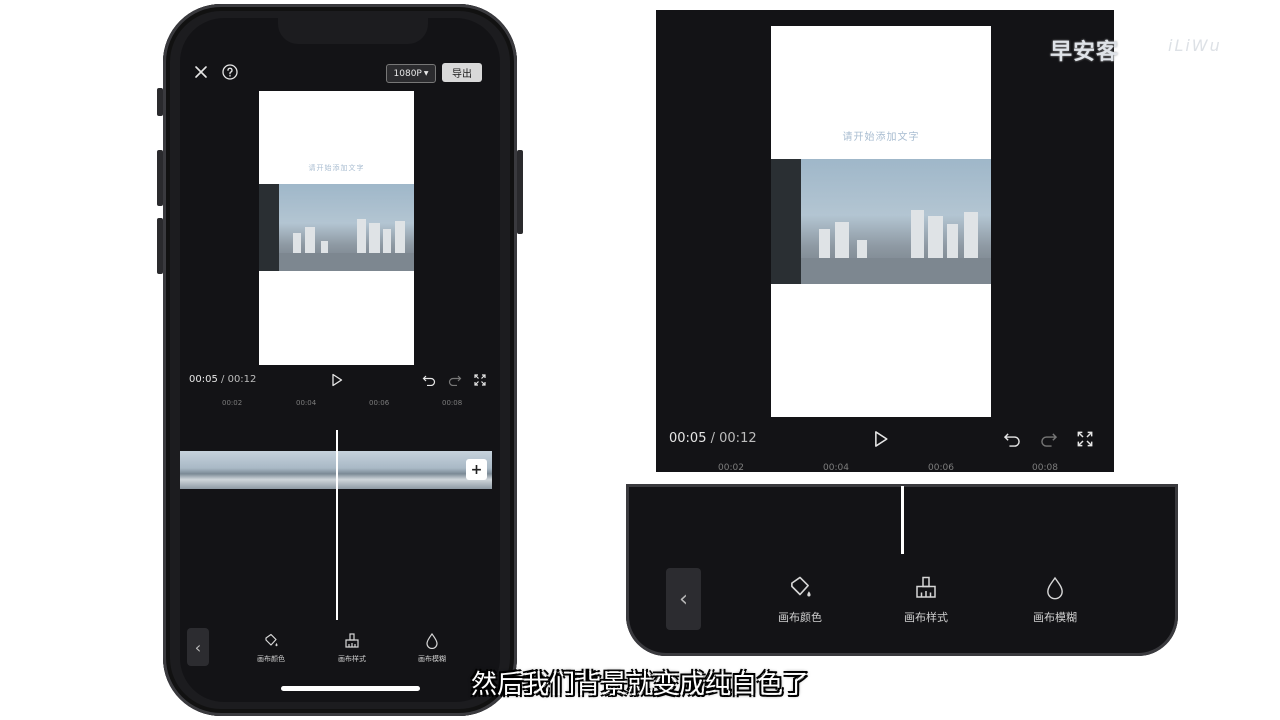 This screenshot has width=1280, height=720. Describe the element at coordinates (201, 72) in the screenshot. I see `close-icon` at that location.